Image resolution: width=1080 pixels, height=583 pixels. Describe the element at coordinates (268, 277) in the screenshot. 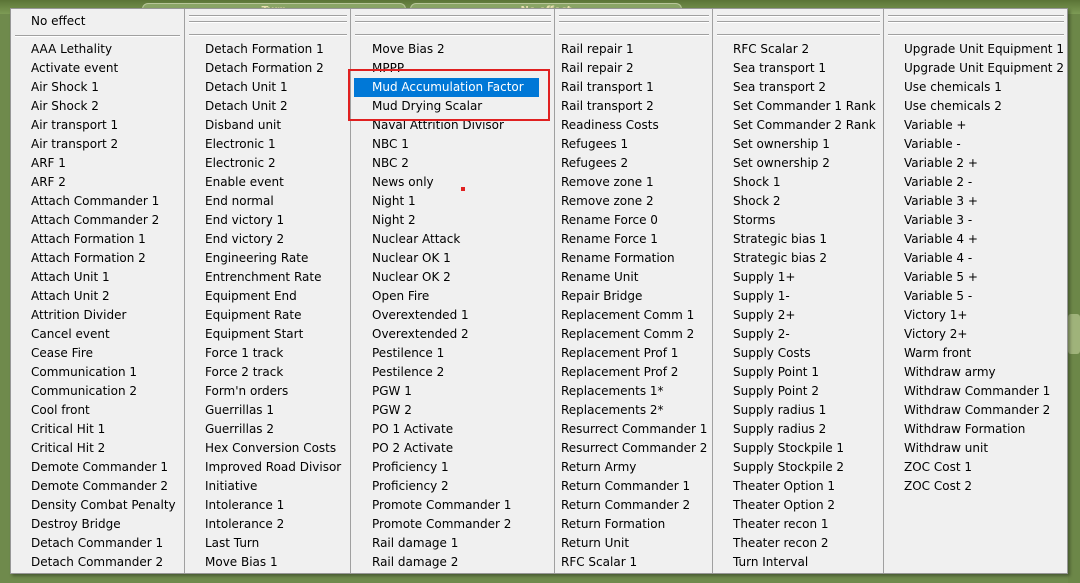

I see `menu-item: Entrenchment Rate` at that location.